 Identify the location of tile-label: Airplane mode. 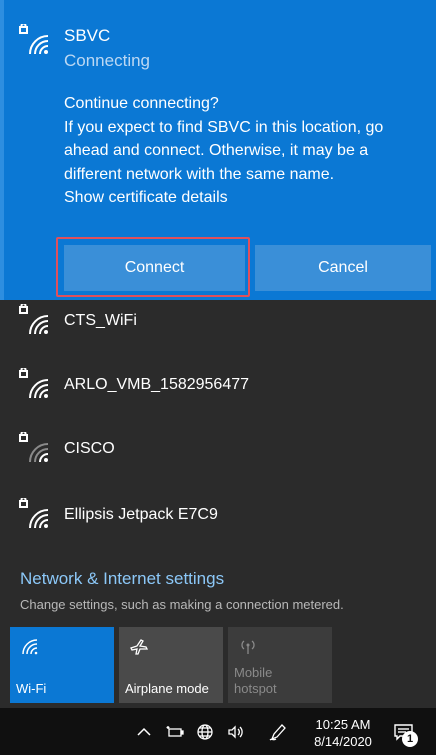
(167, 688).